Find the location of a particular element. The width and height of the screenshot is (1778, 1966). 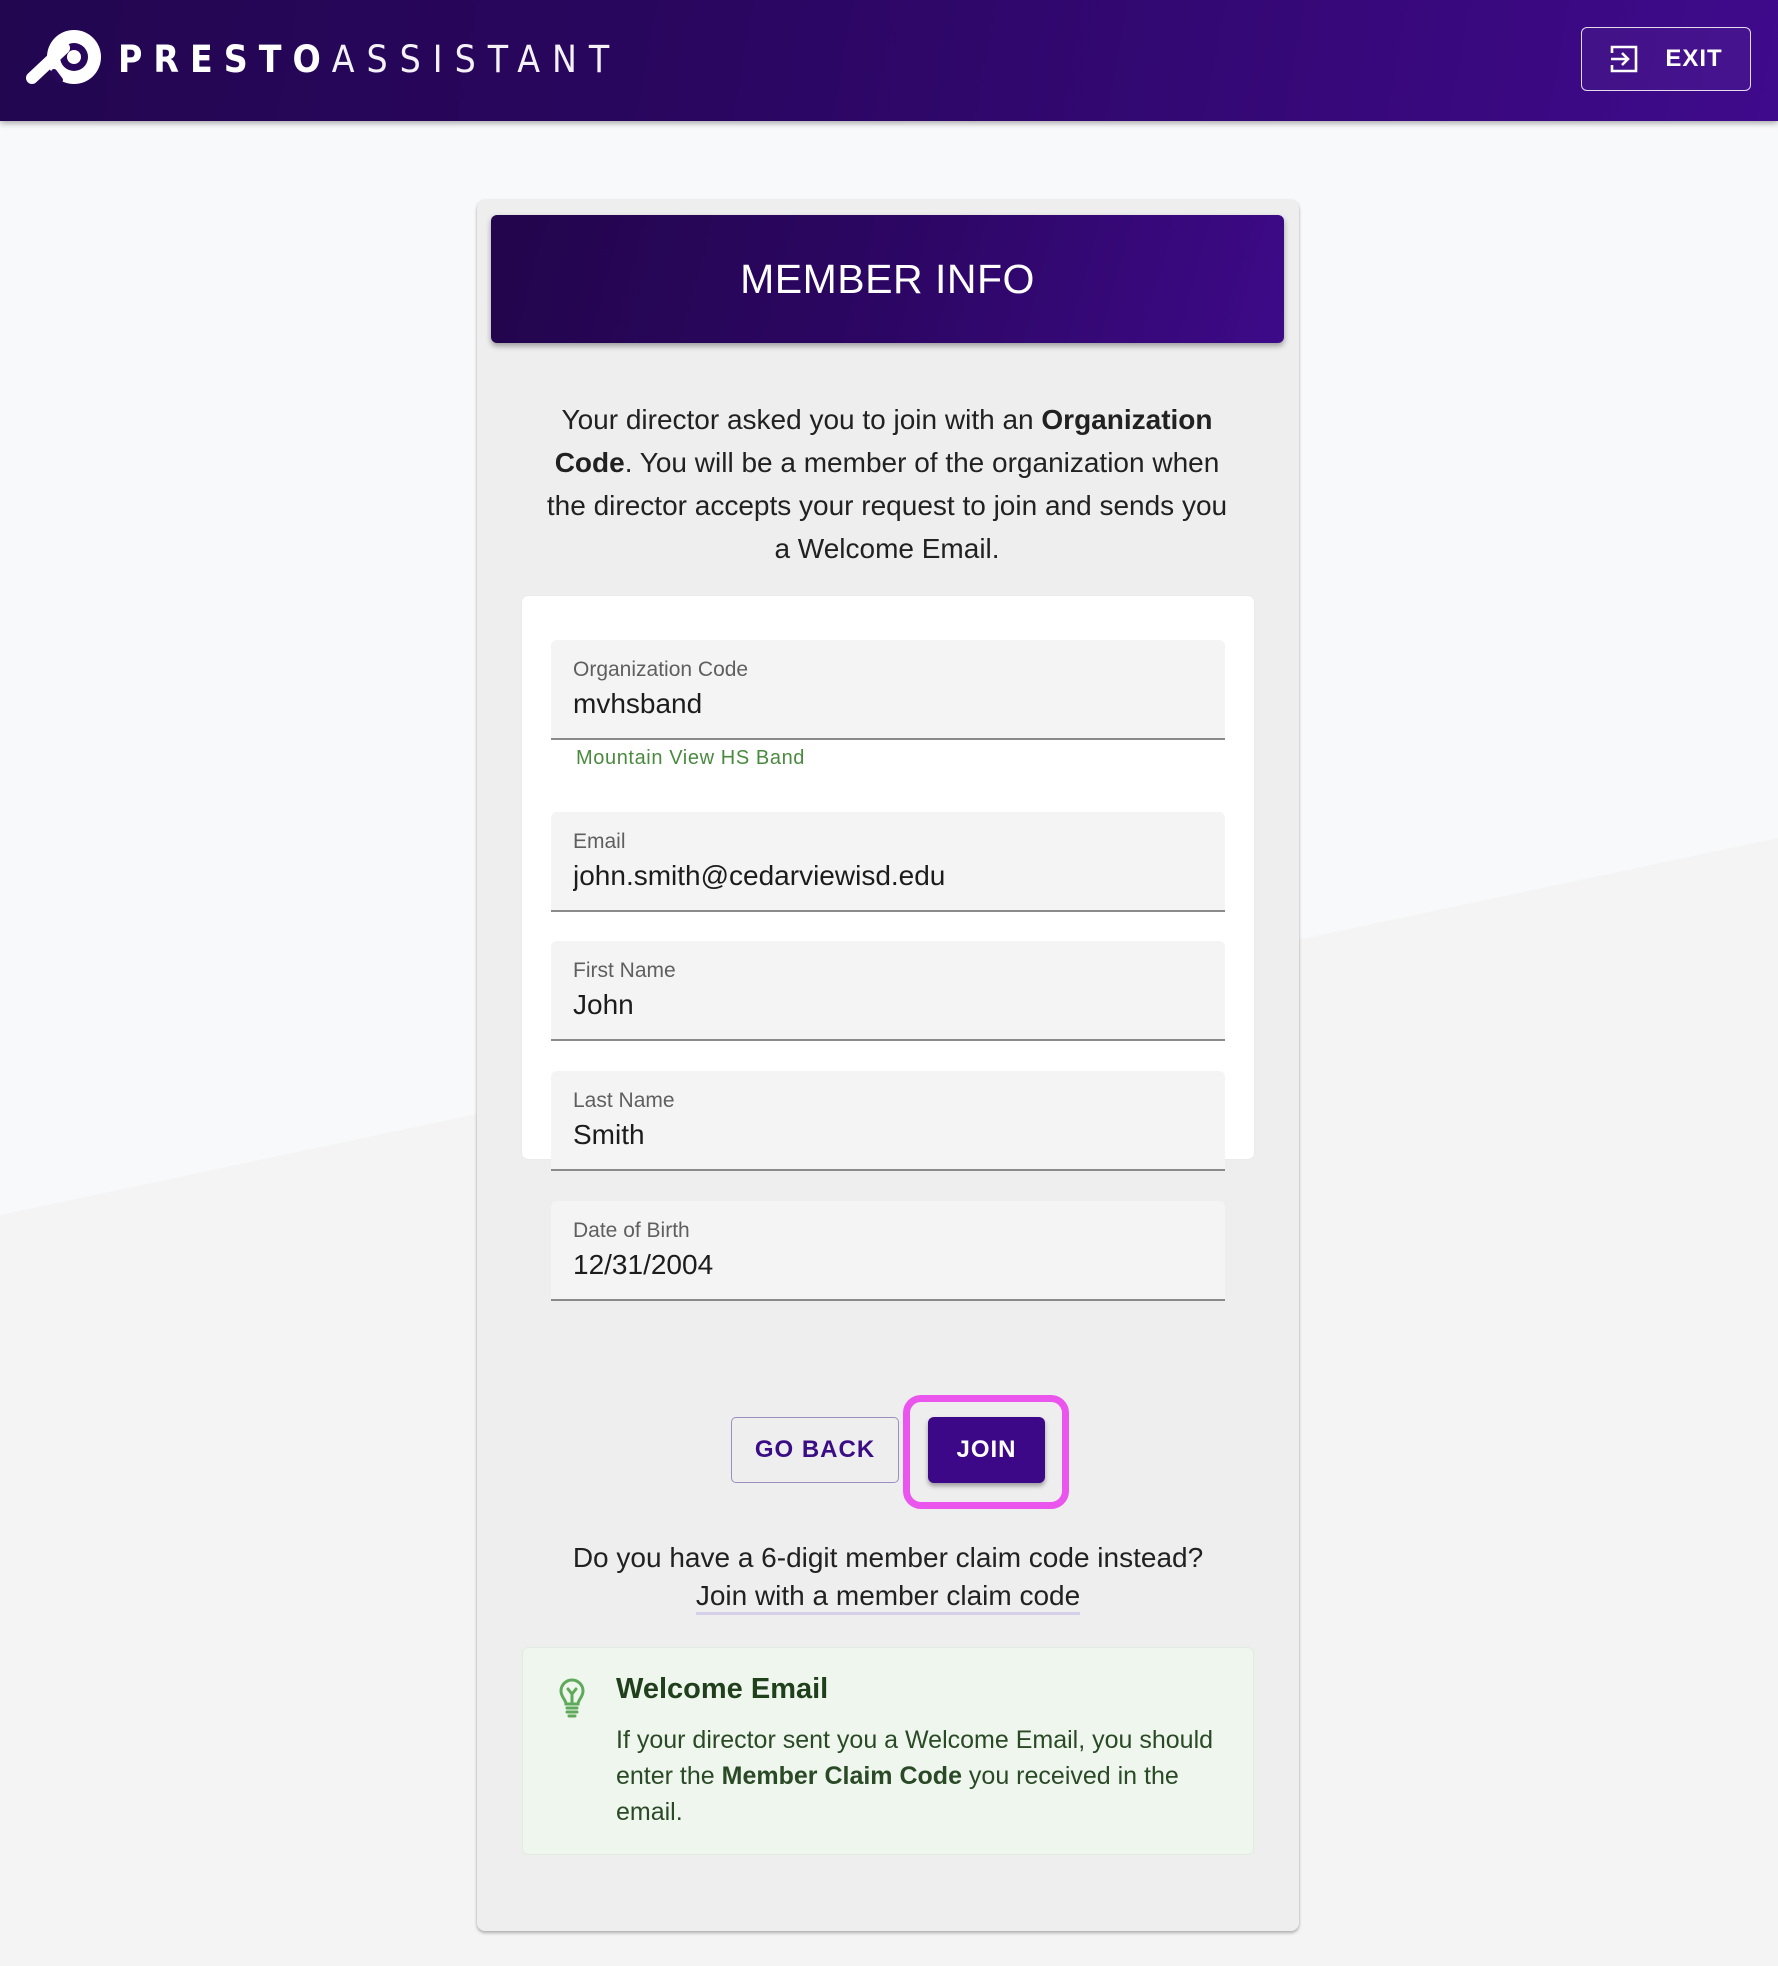

exit-button: EXIT is located at coordinates (1666, 59).